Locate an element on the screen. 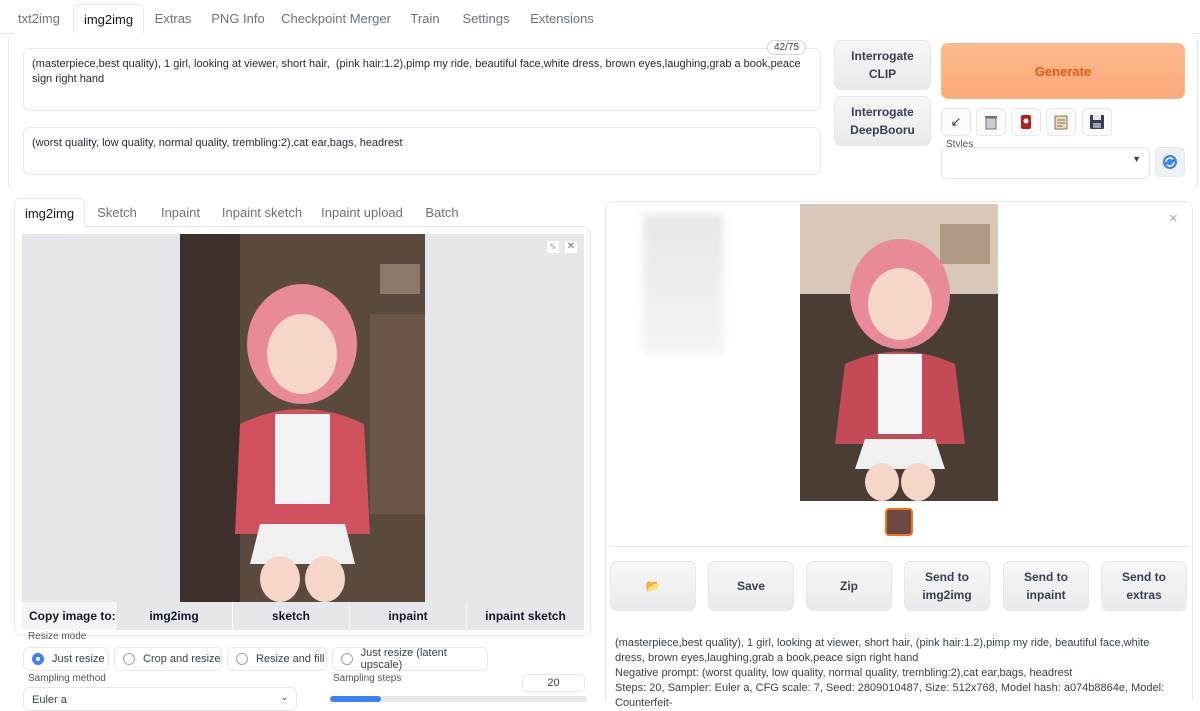 The width and height of the screenshot is (1200, 711). prompt-input is located at coordinates (422, 79).